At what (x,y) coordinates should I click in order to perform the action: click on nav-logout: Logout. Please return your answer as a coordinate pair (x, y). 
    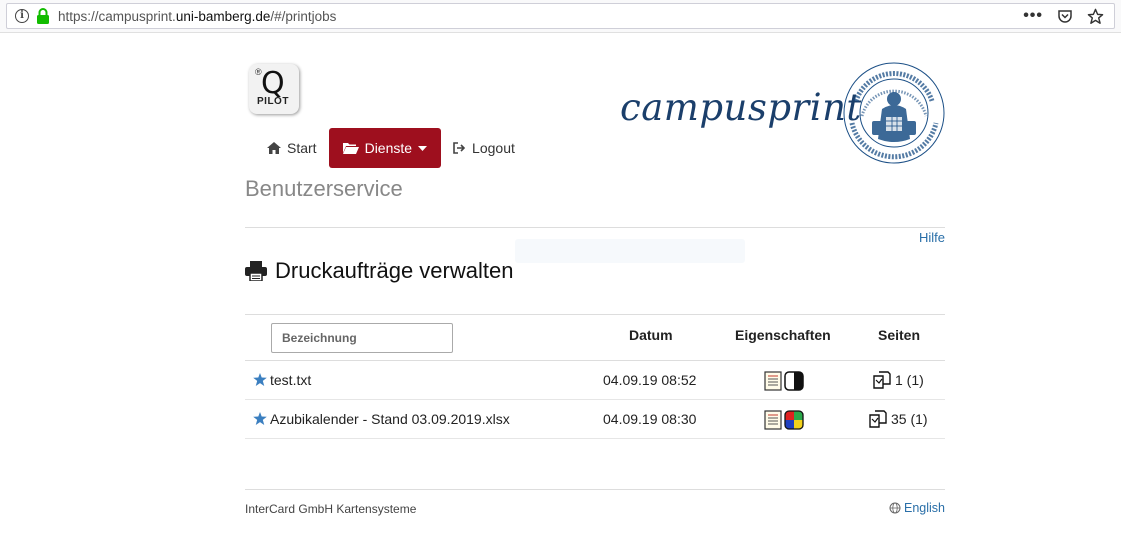
    Looking at the image, I should click on (484, 148).